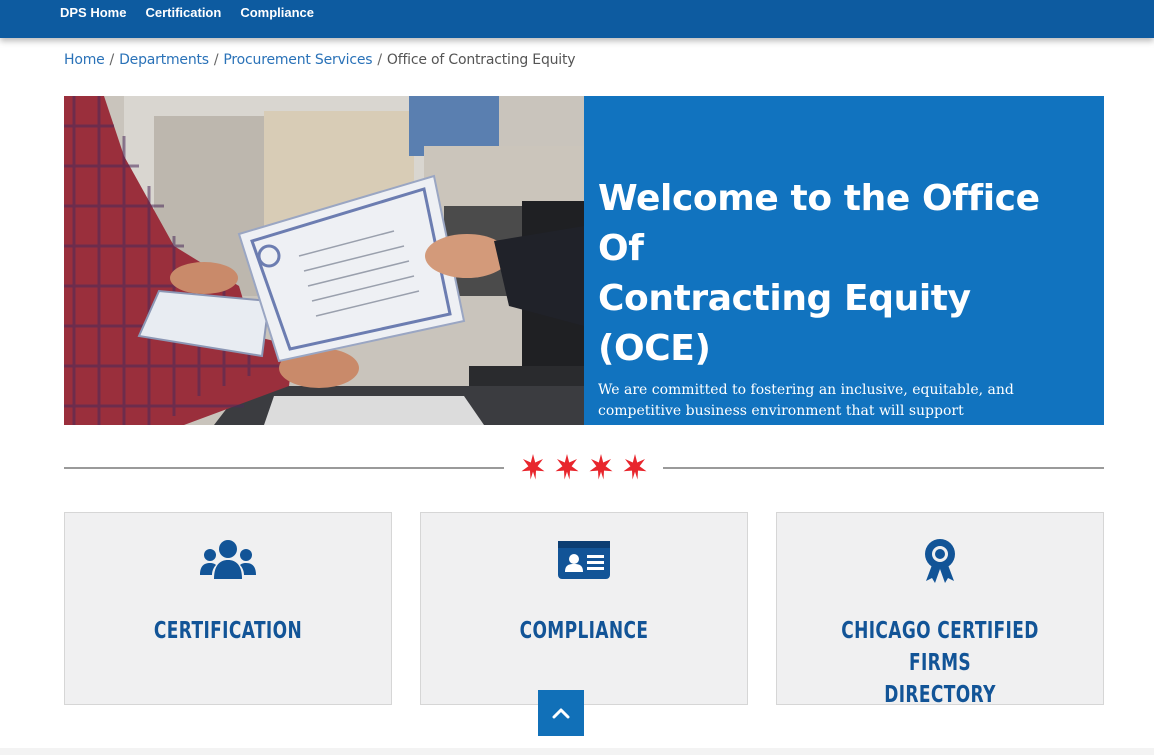  I want to click on scroll-to-top-button, so click(561, 713).